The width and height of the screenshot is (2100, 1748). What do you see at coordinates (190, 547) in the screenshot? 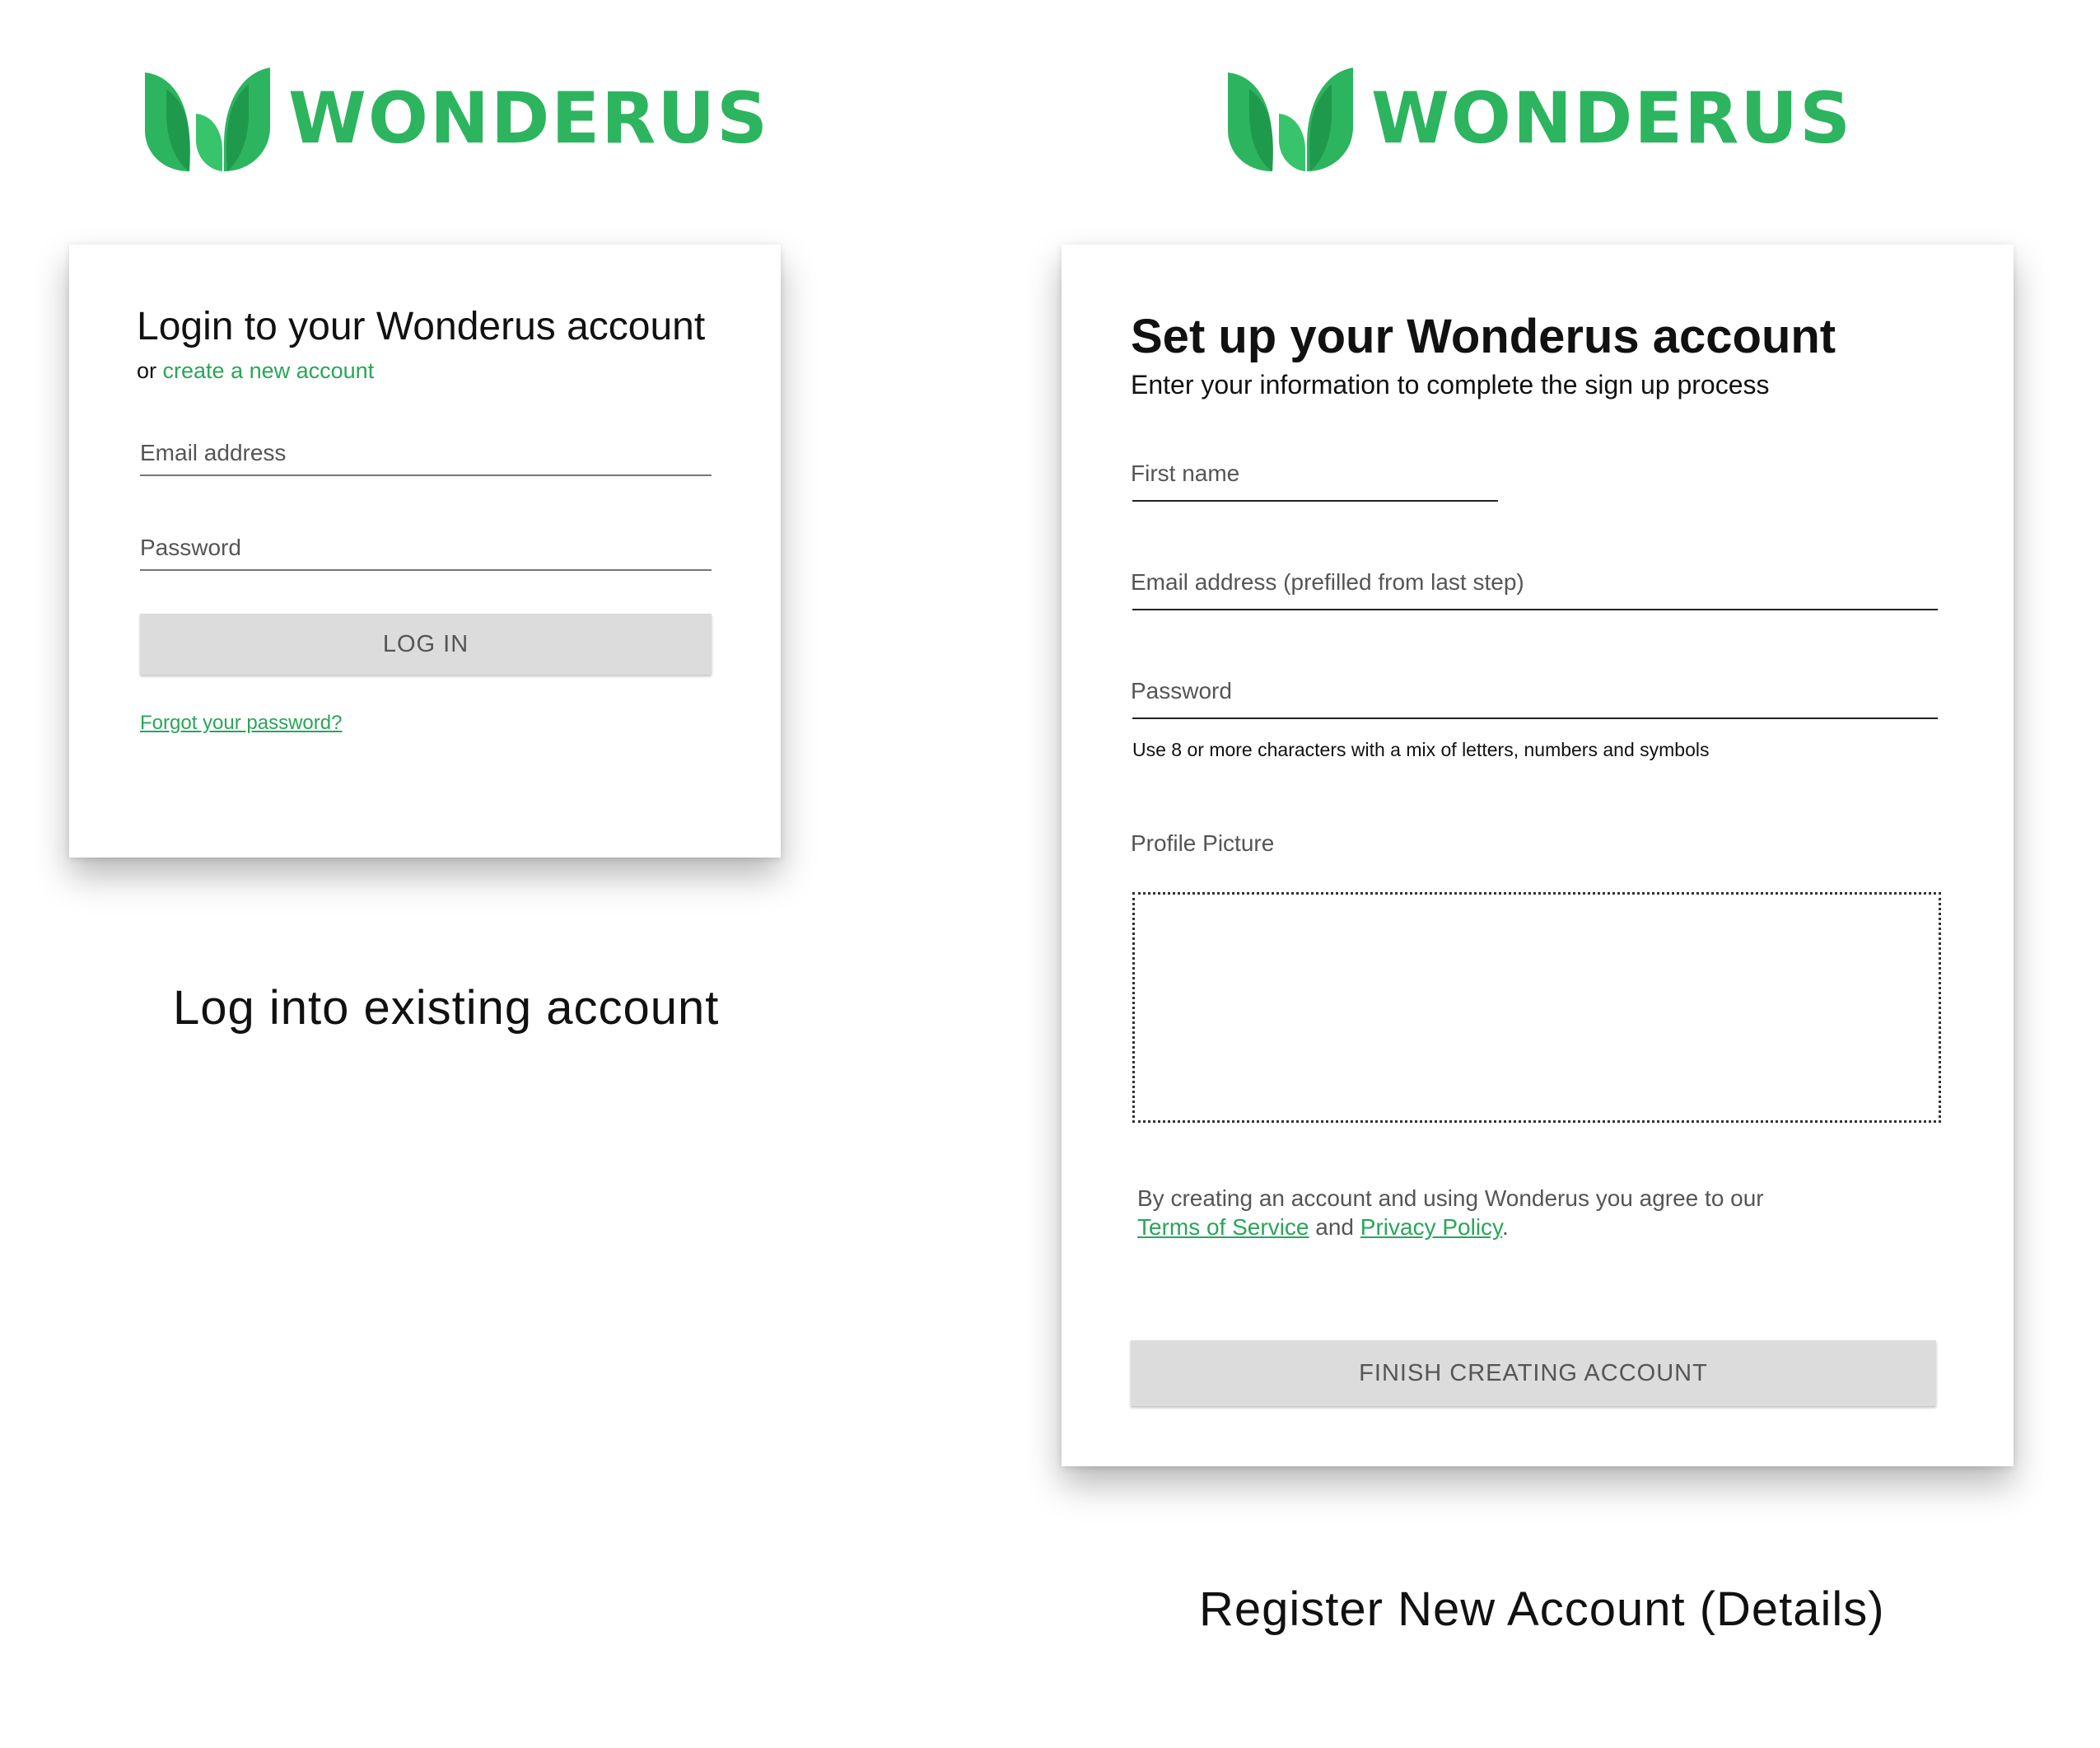
I see `password-label: Password` at bounding box center [190, 547].